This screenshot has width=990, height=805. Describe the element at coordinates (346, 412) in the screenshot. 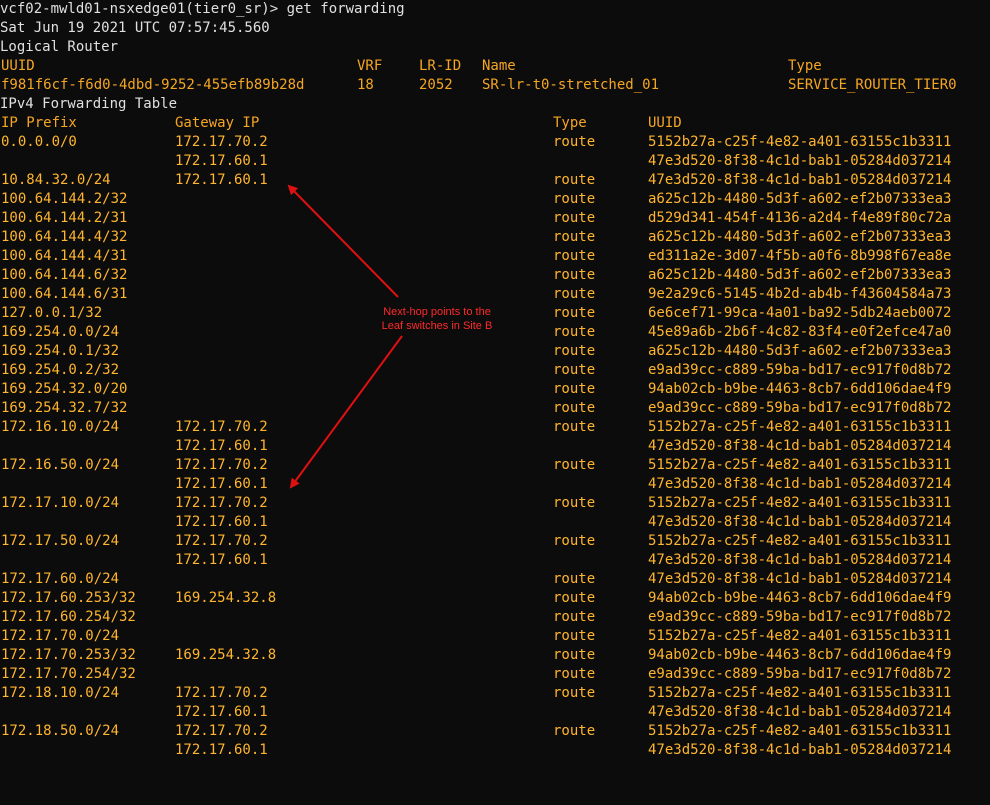

I see `arrow-down-to-gateway` at that location.